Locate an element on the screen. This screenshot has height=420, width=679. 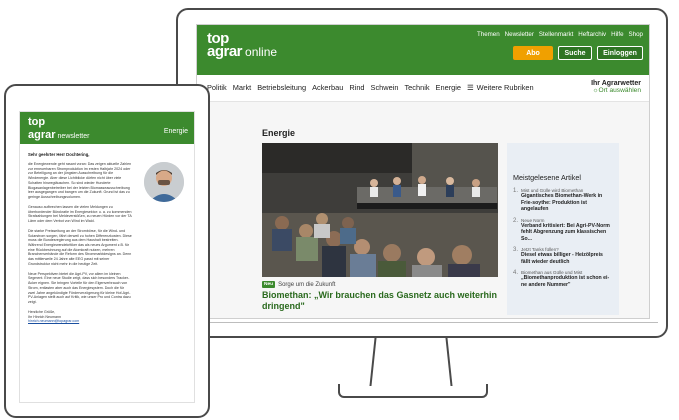
search-button: Suche is located at coordinates (575, 53).